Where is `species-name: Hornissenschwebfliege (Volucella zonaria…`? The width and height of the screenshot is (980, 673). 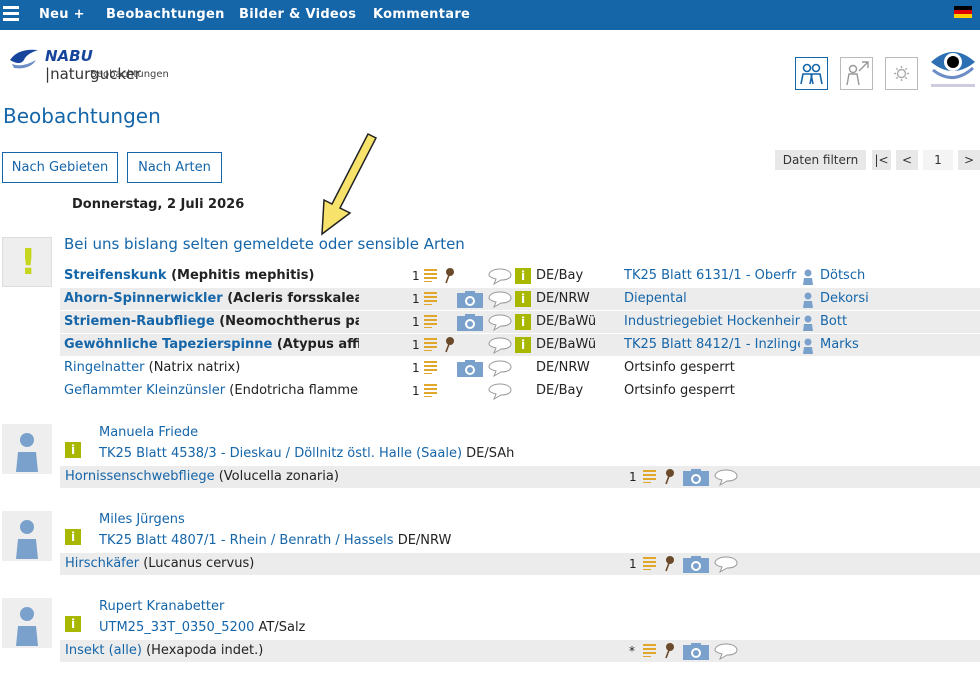
species-name: Hornissenschwebfliege (Volucella zonaria… is located at coordinates (315, 476).